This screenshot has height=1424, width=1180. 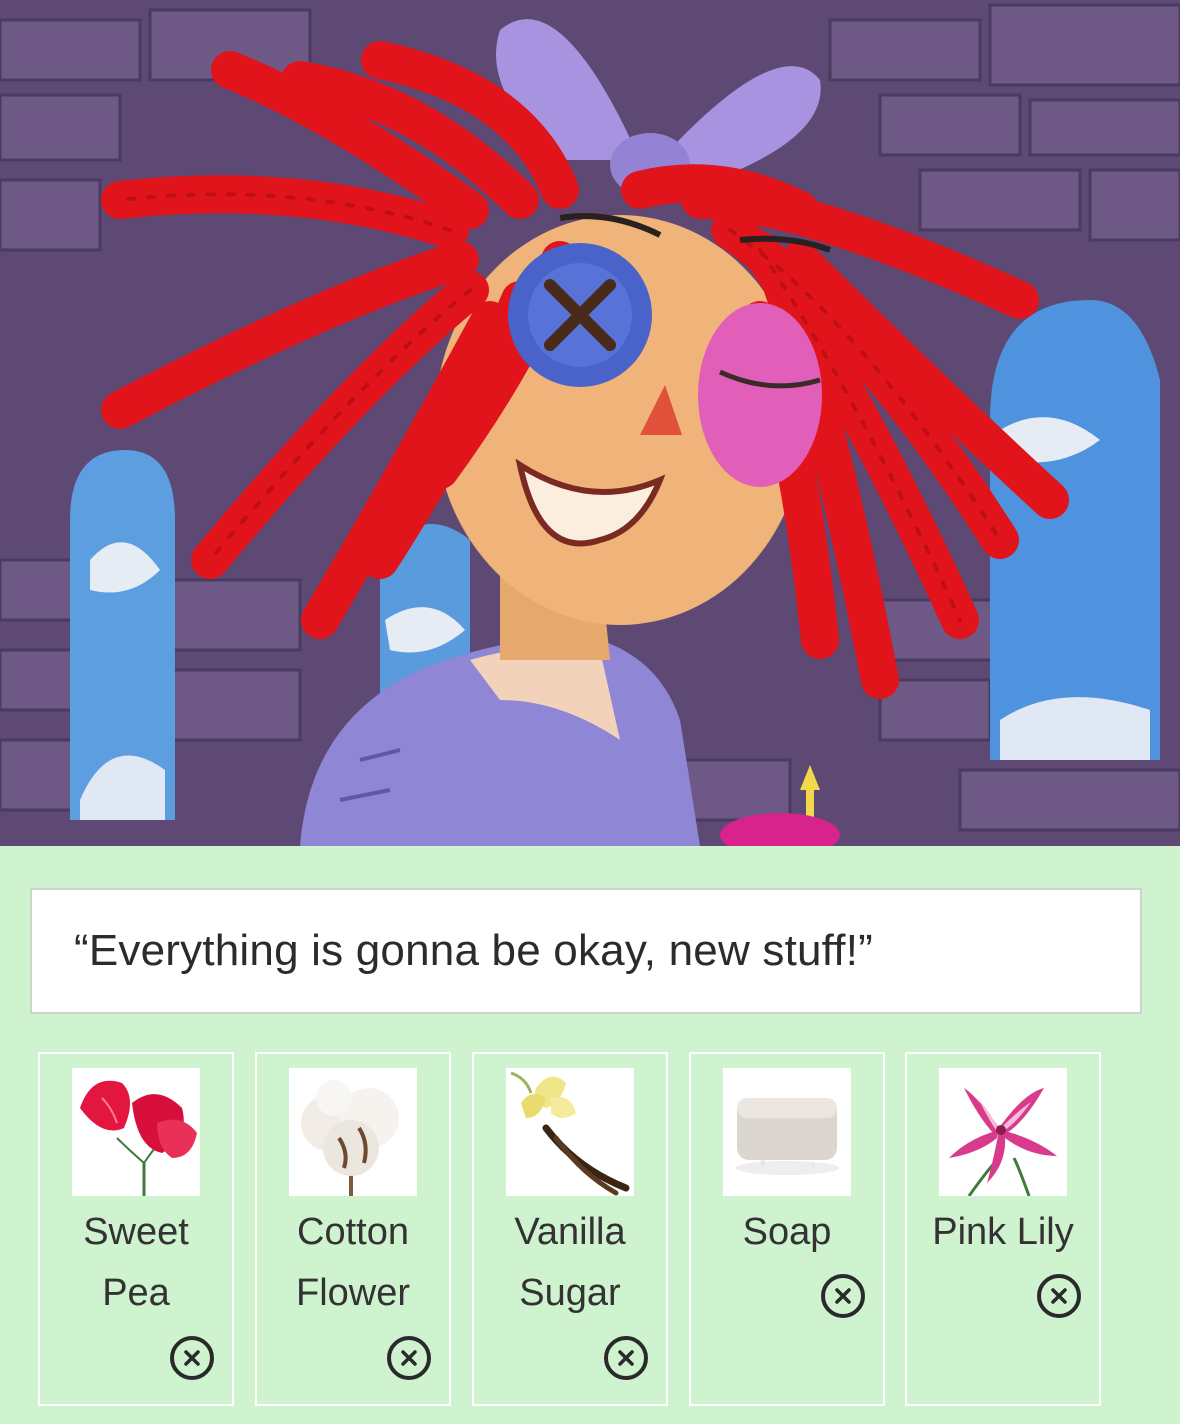 I want to click on button-eye, so click(x=580, y=315).